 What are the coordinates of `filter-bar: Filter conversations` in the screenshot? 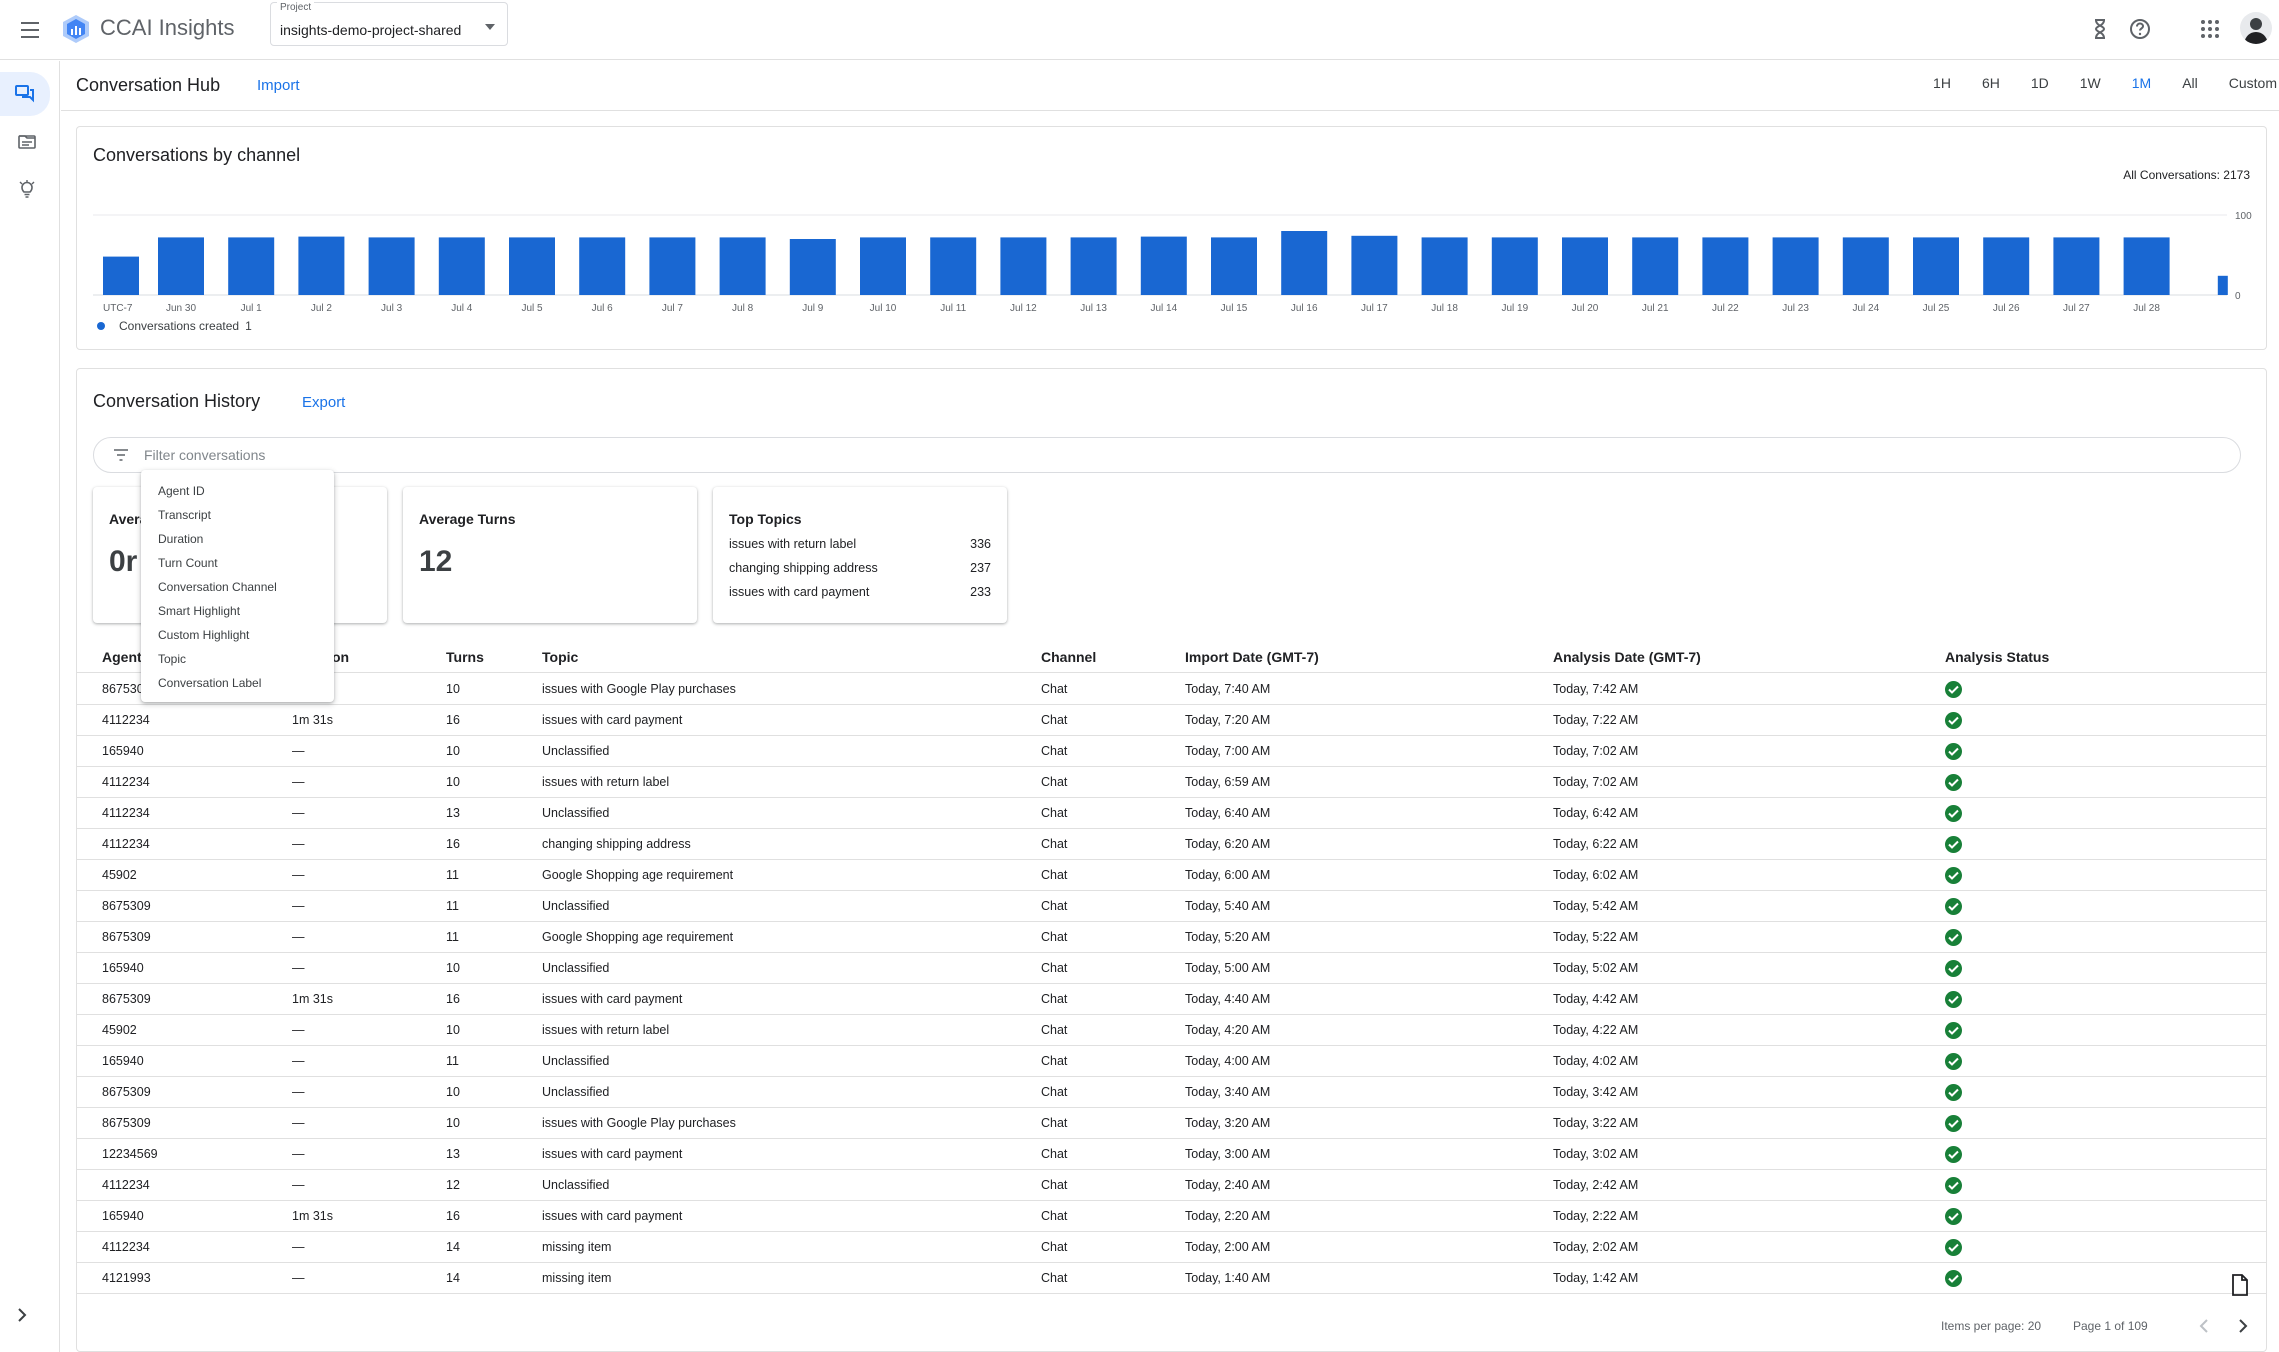 It's located at (1167, 455).